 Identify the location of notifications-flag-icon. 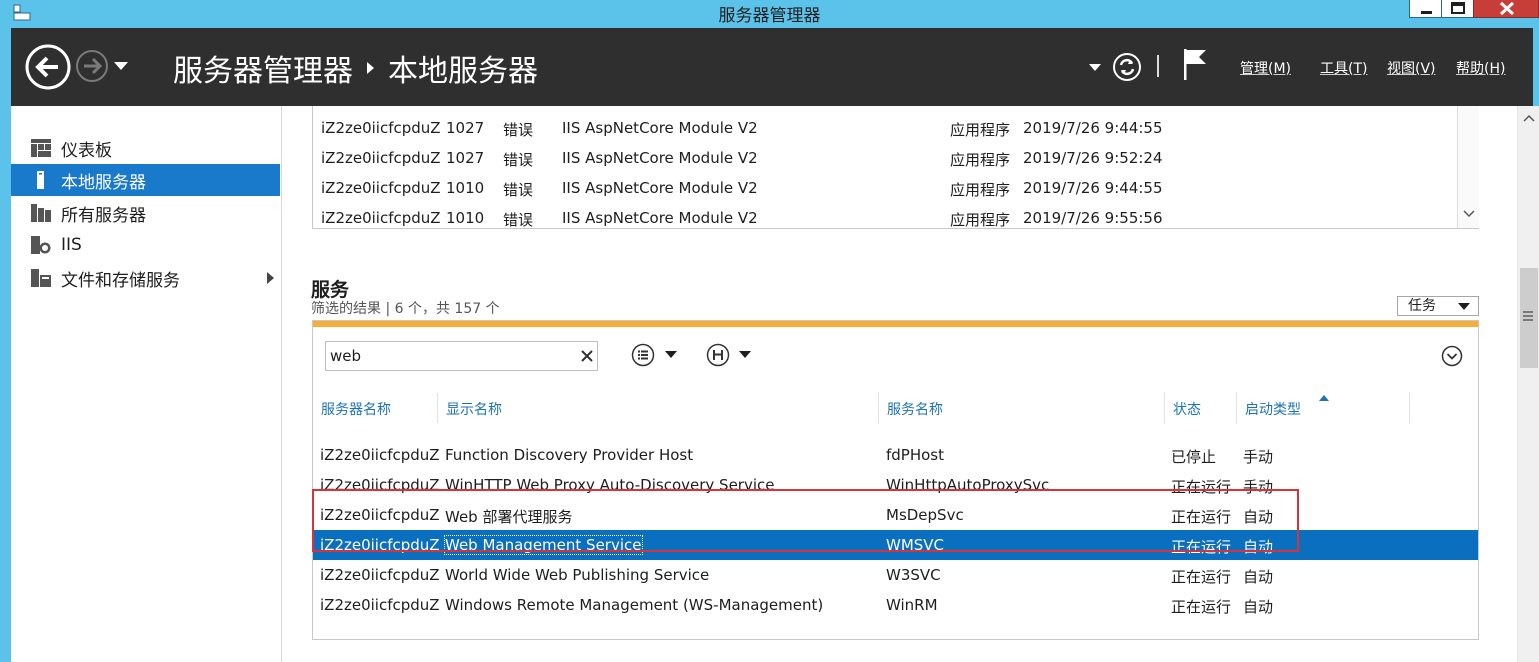
(1195, 64).